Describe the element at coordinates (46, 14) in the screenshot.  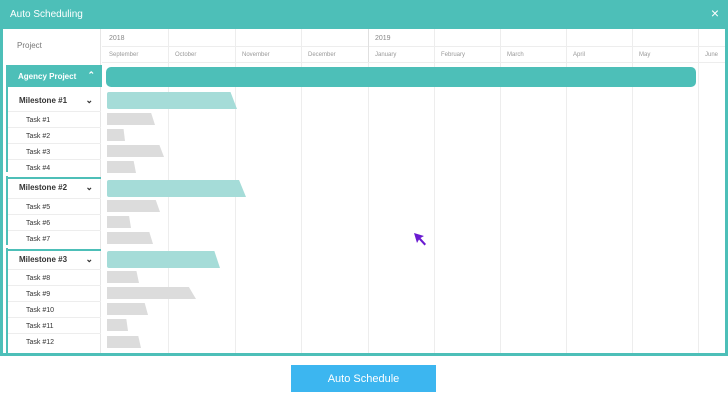
I see `window-title: Auto Scheduling` at that location.